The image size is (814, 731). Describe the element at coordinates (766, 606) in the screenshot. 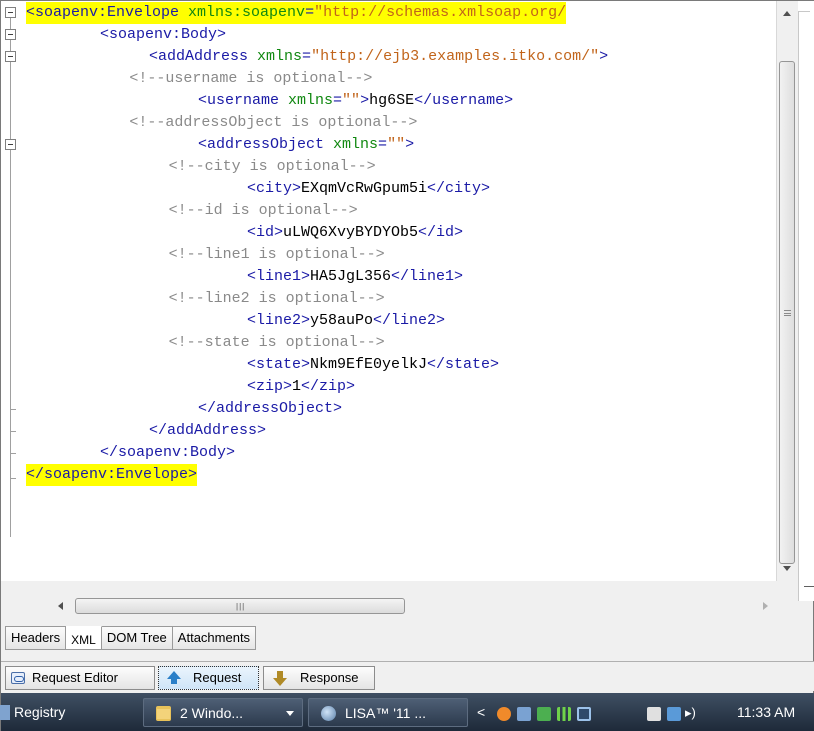

I see `scroll-right-arrow-icon` at that location.